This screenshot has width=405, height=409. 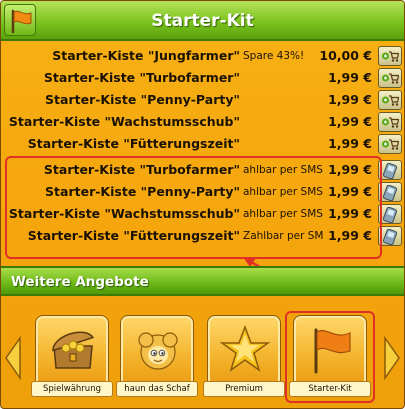 I want to click on product-row: Starter-Kiste "Turbofarmer" 1,99 €, so click(x=202, y=78).